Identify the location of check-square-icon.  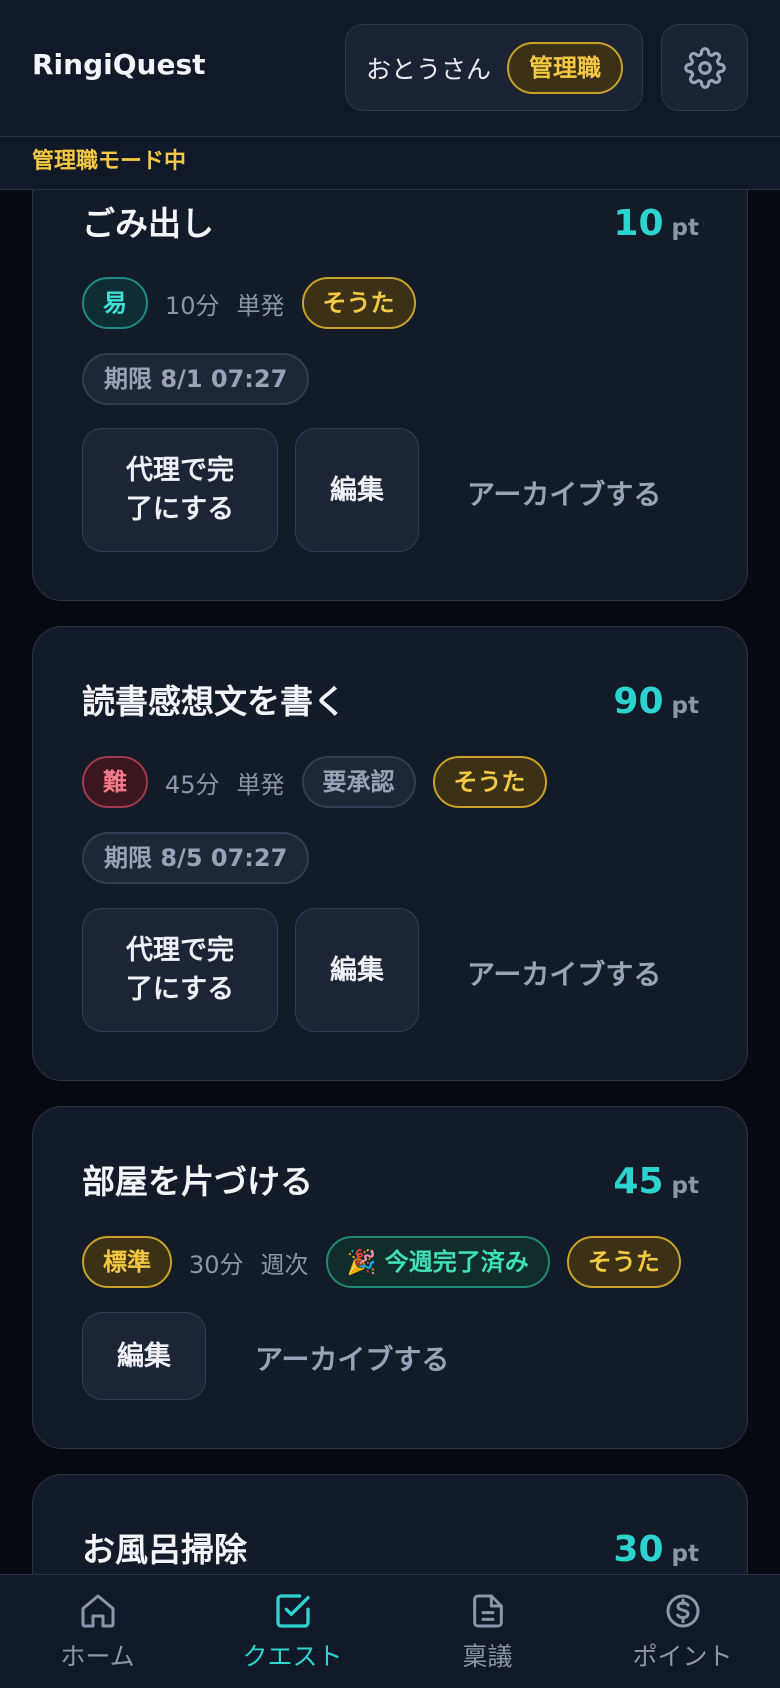
(292, 1611).